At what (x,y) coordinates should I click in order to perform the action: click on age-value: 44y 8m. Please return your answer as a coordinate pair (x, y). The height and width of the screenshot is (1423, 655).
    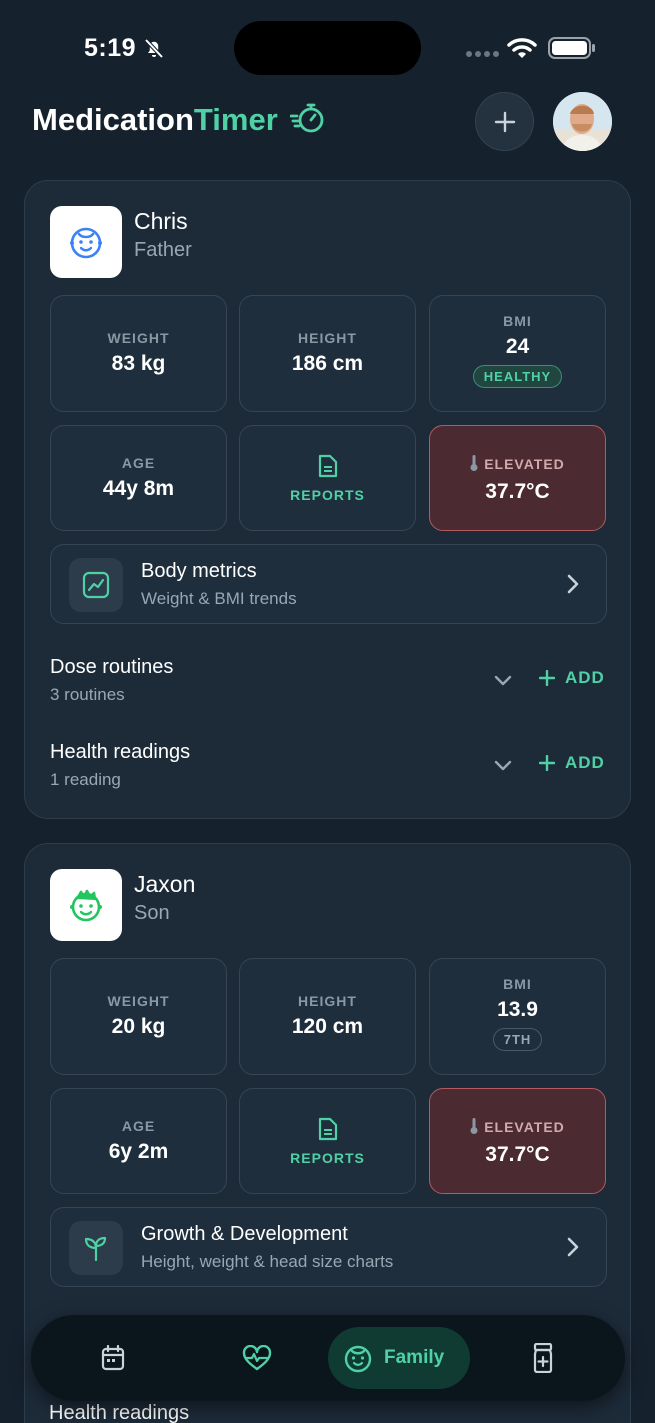
    Looking at the image, I should click on (138, 488).